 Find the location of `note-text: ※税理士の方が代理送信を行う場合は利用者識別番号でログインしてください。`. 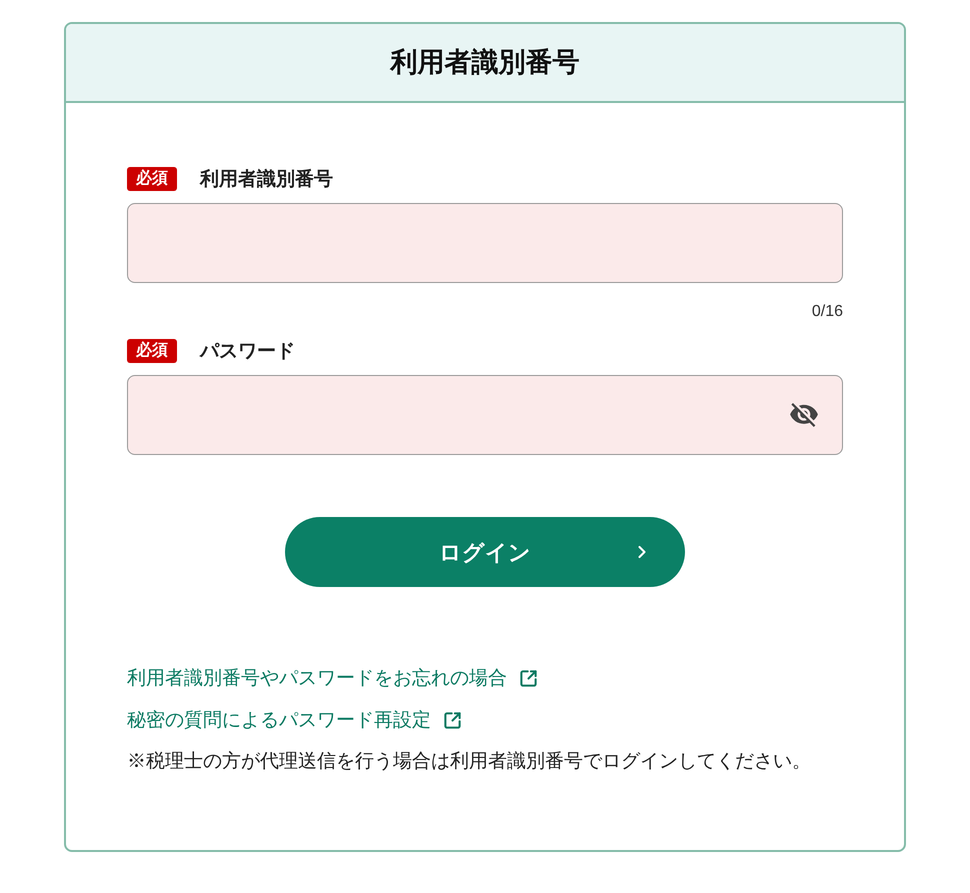

note-text: ※税理士の方が代理送信を行う場合は利用者識別番号でログインしてください。 is located at coordinates (469, 762).